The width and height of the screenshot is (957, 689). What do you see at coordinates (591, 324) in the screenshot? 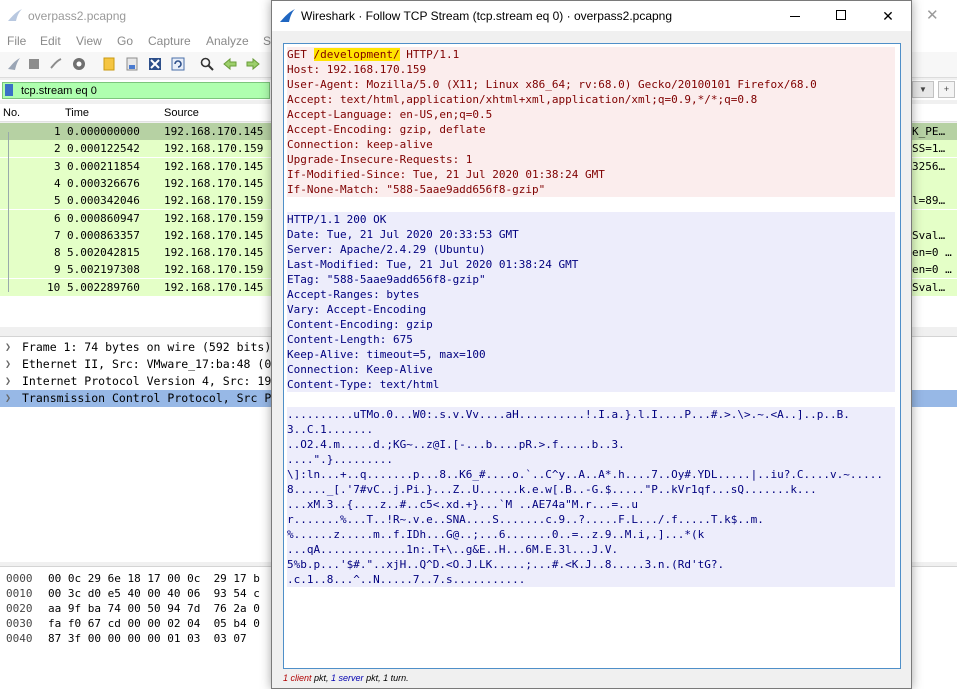
I see `response-header-line: Content-Encoding: gzip` at bounding box center [591, 324].